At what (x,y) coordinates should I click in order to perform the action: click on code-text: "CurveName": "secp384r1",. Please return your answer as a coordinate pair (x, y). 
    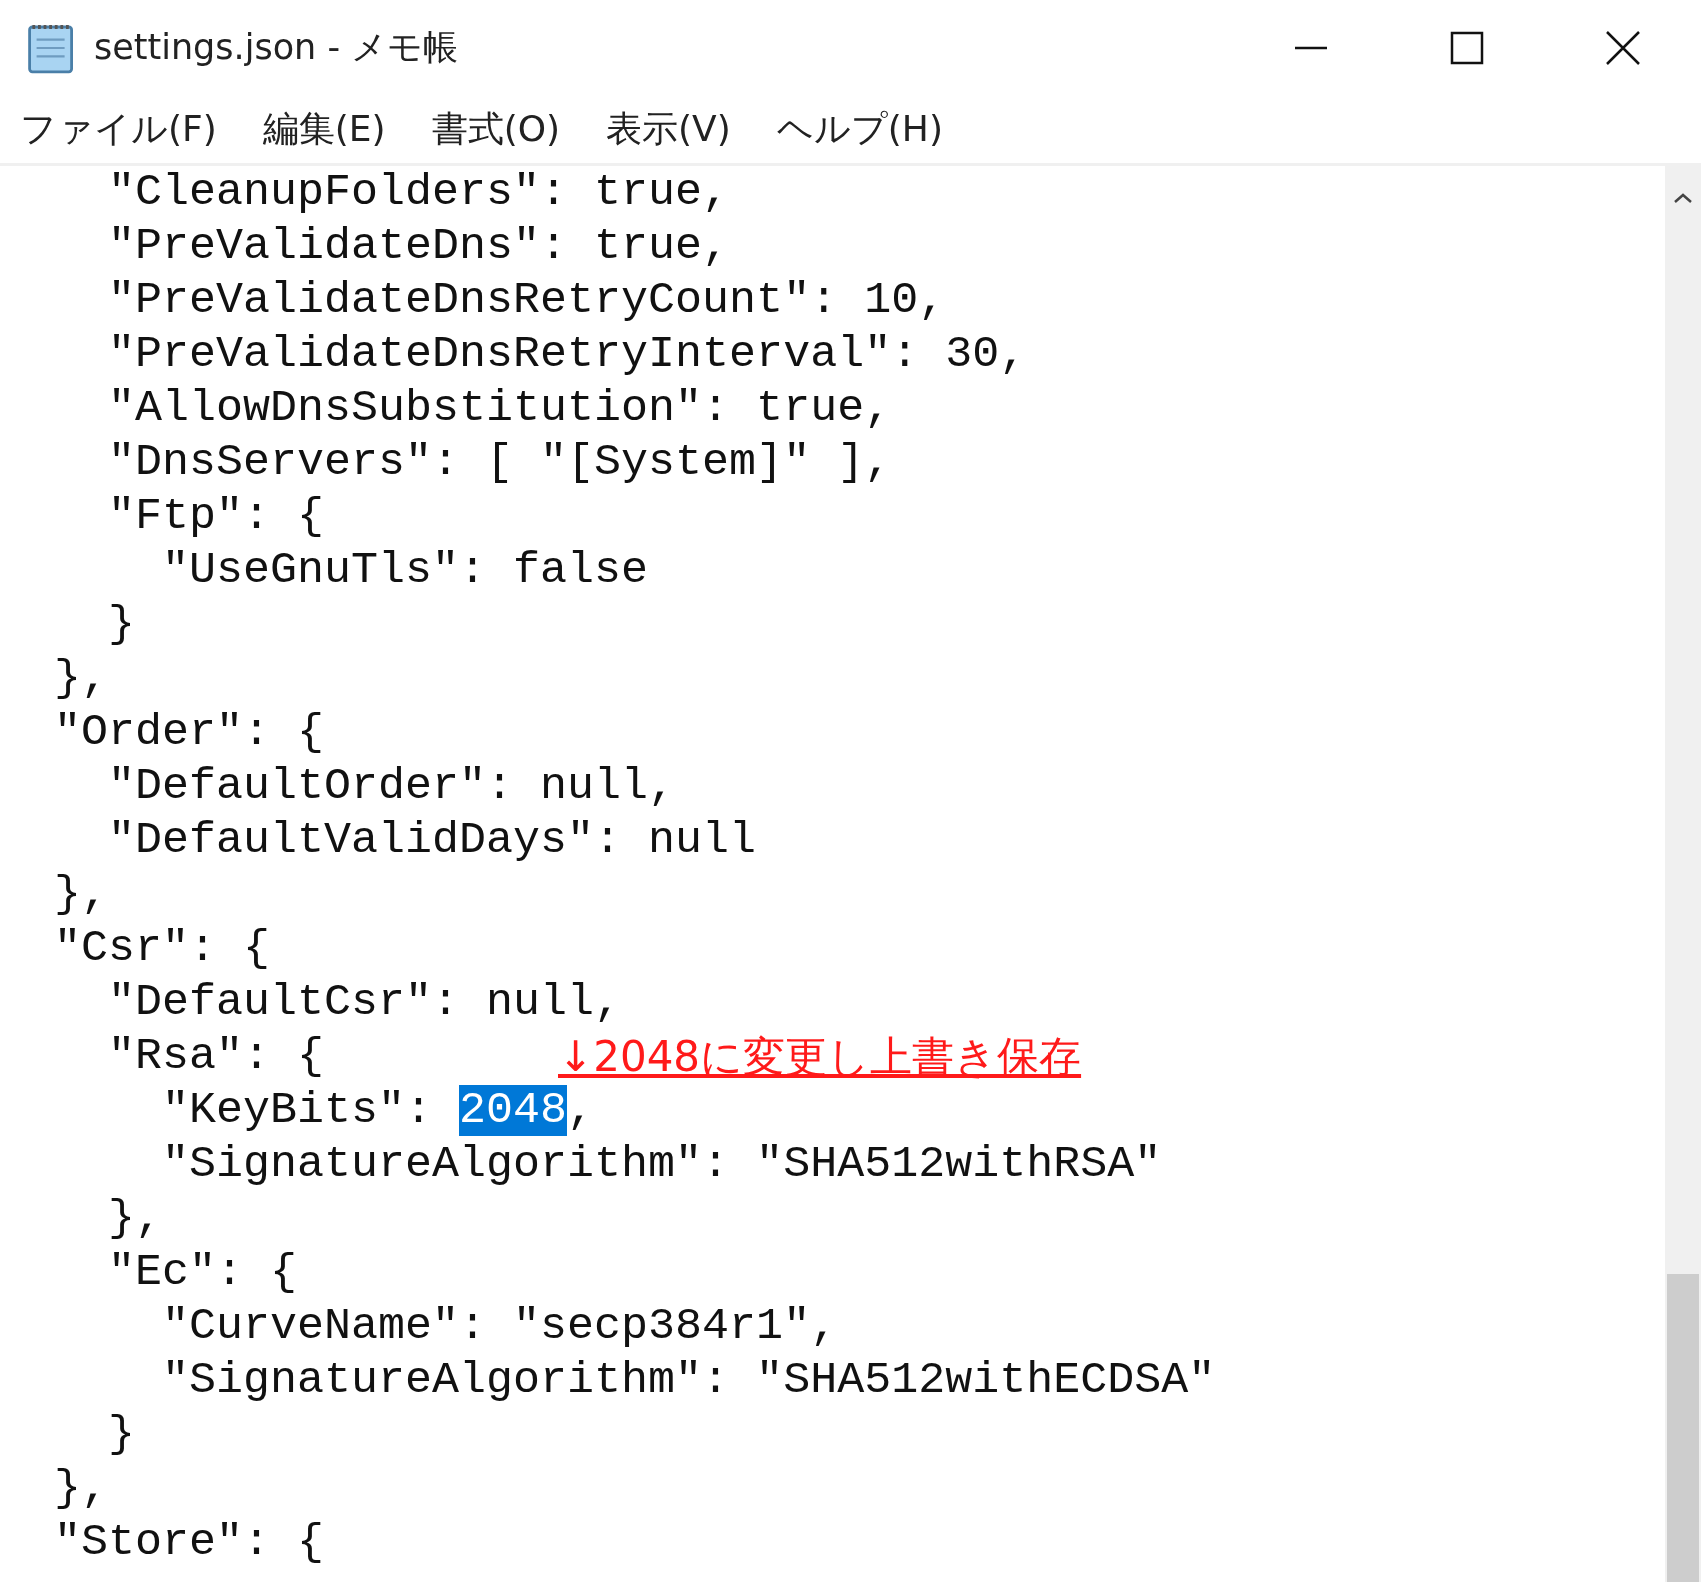
    Looking at the image, I should click on (499, 1326).